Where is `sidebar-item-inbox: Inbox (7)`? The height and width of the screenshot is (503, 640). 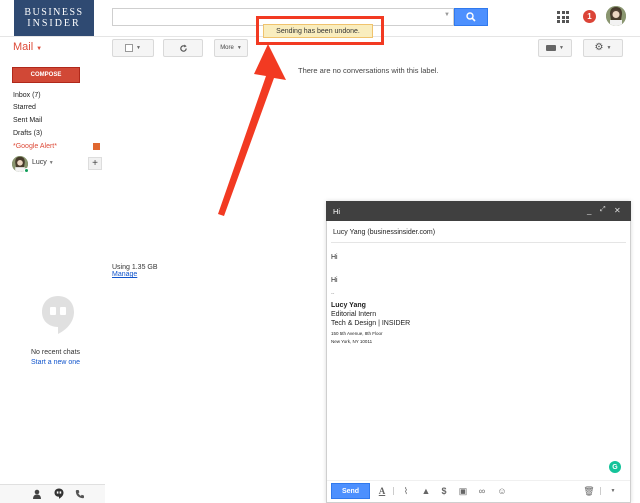 sidebar-item-inbox: Inbox (7) is located at coordinates (27, 95).